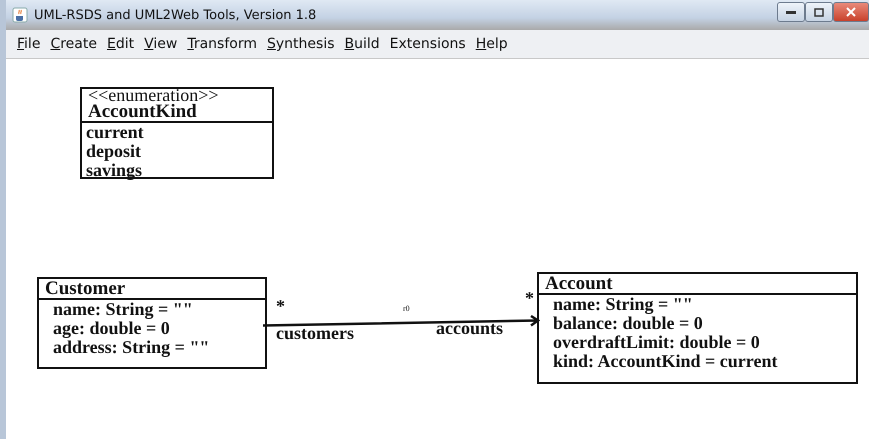  I want to click on class-box: Account name: String = "" balance: double = 0 overdraftLimit: double = 0 kind: AccountKind = current, so click(697, 328).